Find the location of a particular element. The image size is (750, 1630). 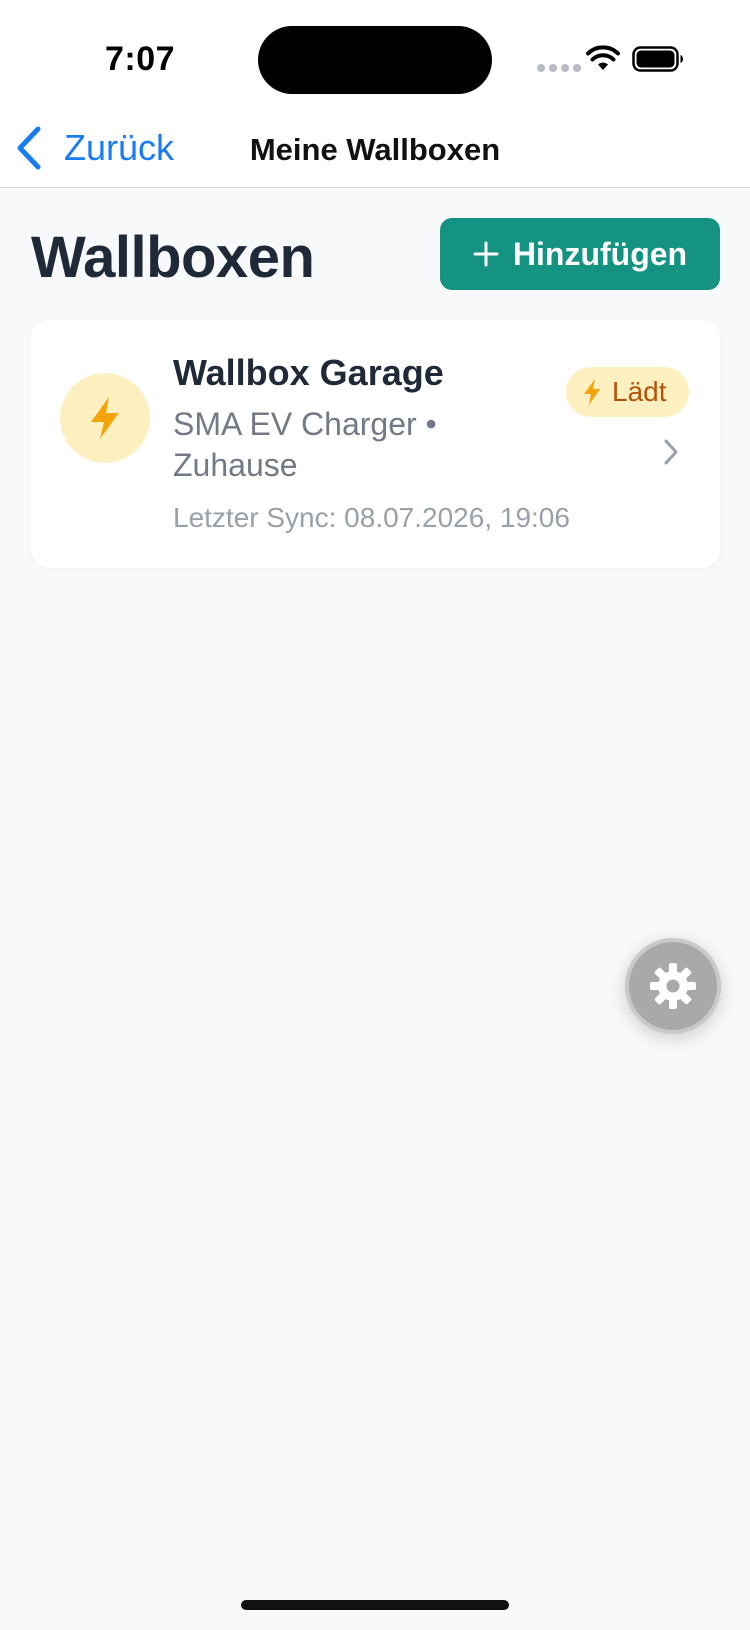

chevron-right-icon is located at coordinates (671, 452).